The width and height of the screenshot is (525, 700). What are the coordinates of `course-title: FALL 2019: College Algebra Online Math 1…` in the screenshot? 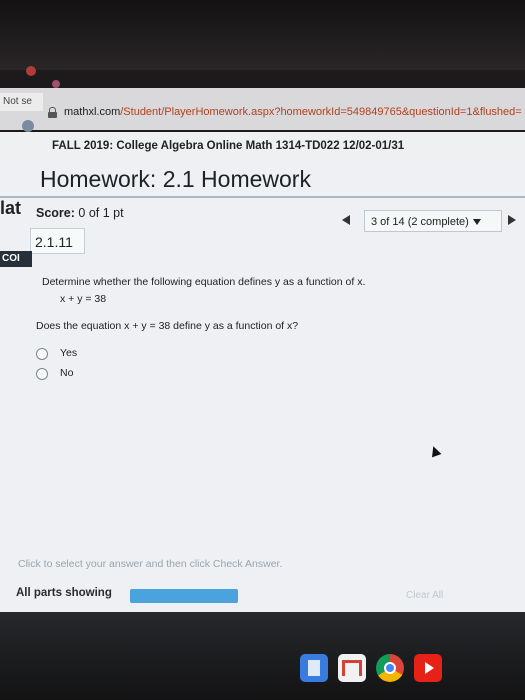 It's located at (228, 146).